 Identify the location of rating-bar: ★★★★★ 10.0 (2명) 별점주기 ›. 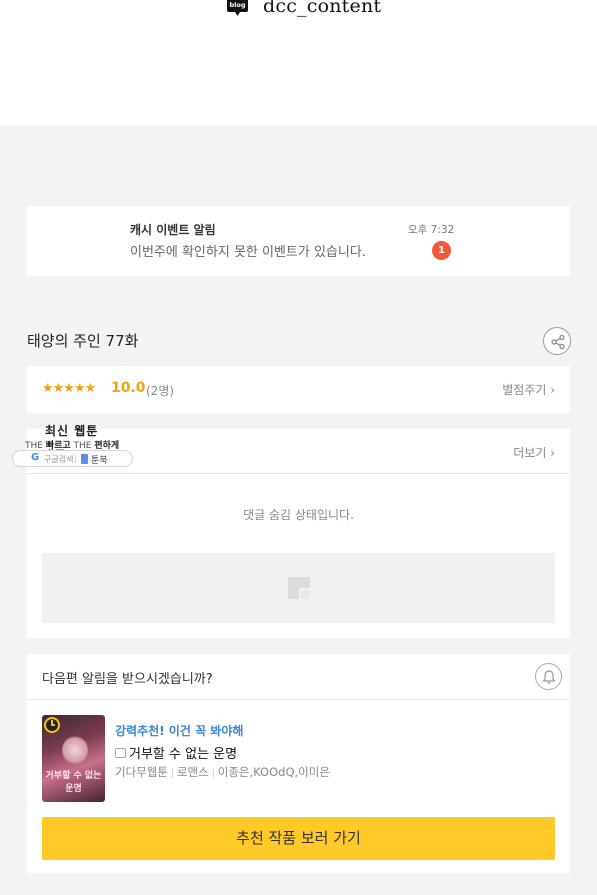
(298, 389).